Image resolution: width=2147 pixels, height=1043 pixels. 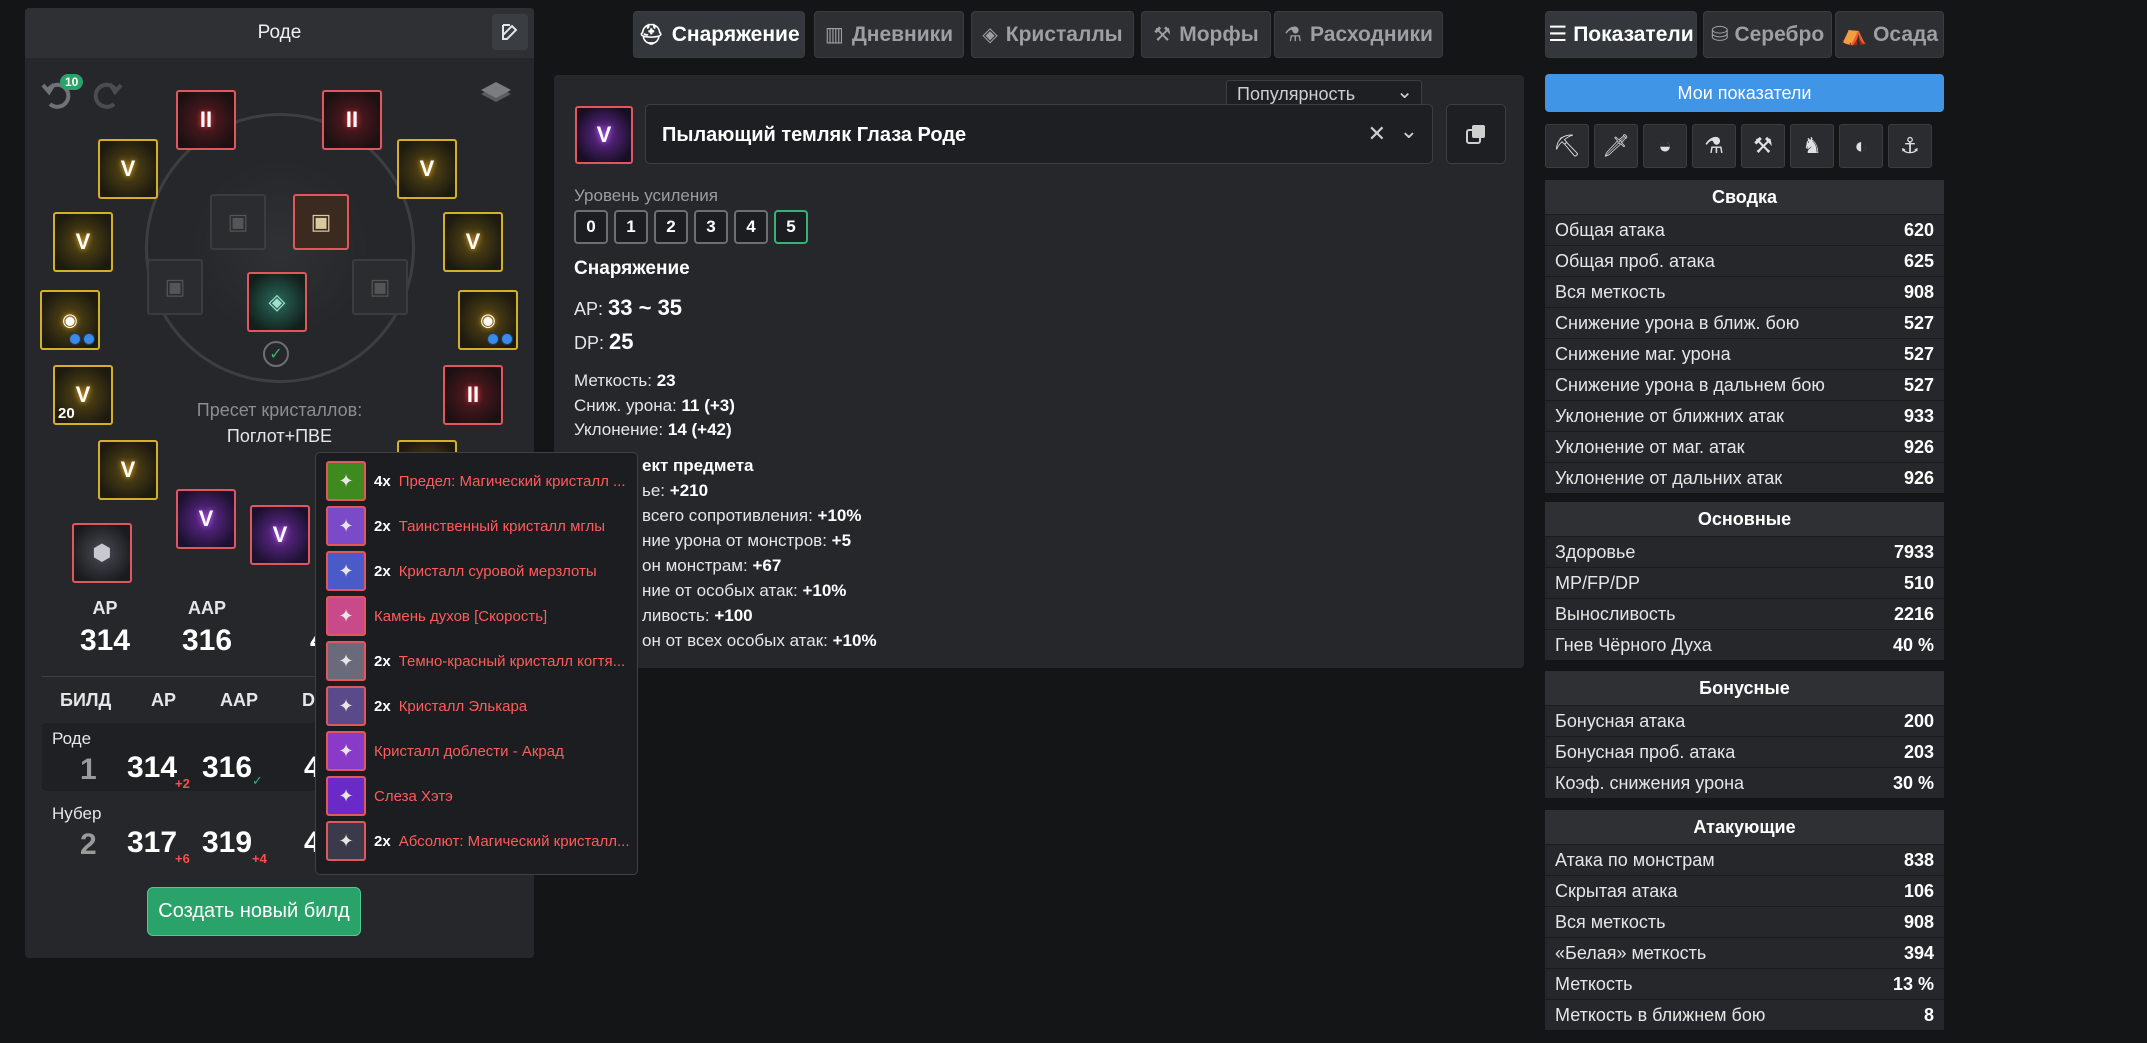 What do you see at coordinates (1861, 146) in the screenshot?
I see `fish-icon: ◐` at bounding box center [1861, 146].